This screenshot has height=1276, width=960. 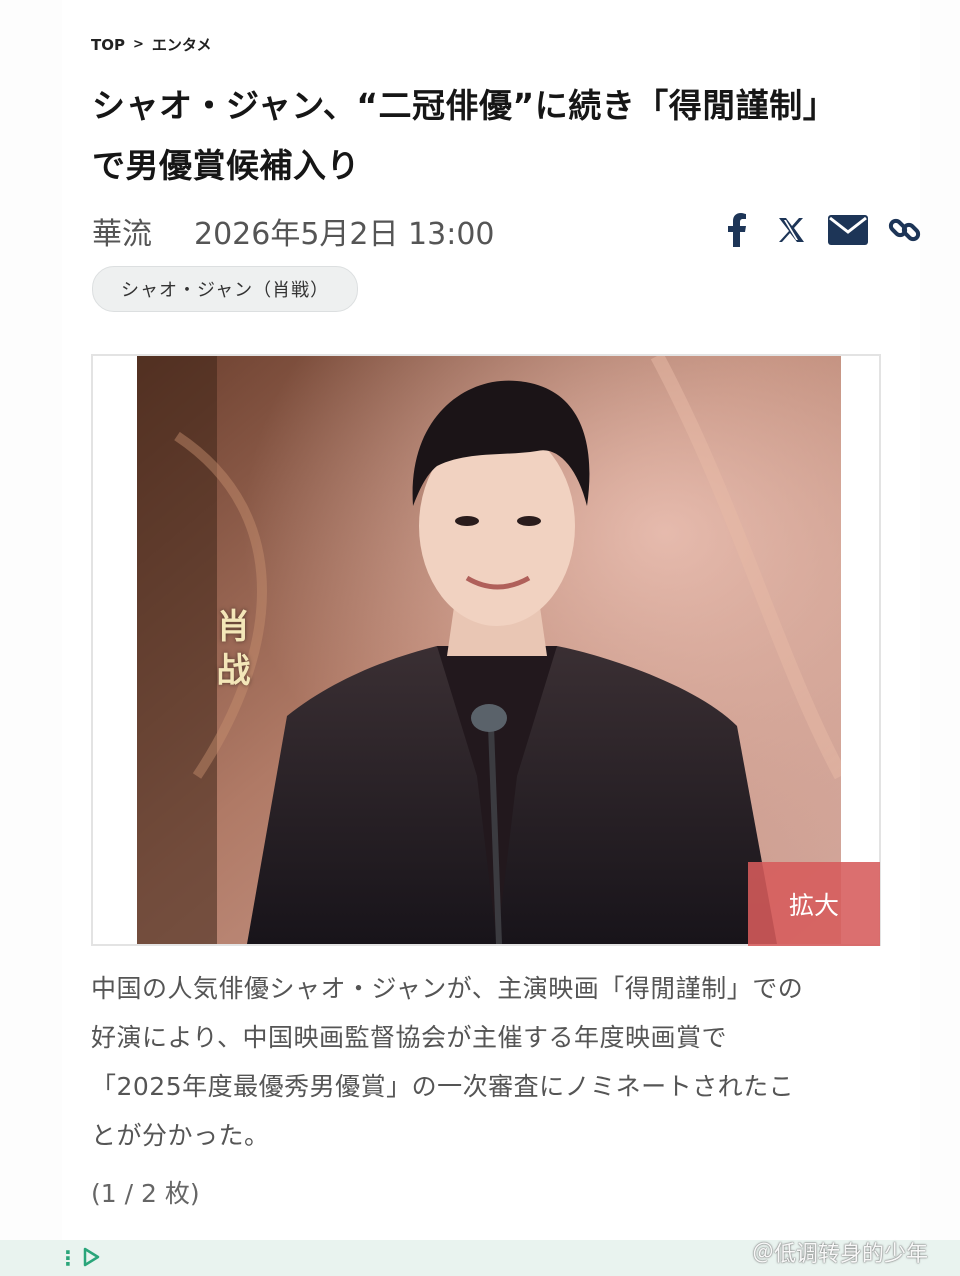 What do you see at coordinates (344, 234) in the screenshot?
I see `article-datetime: 2026年5月2日 13:00` at bounding box center [344, 234].